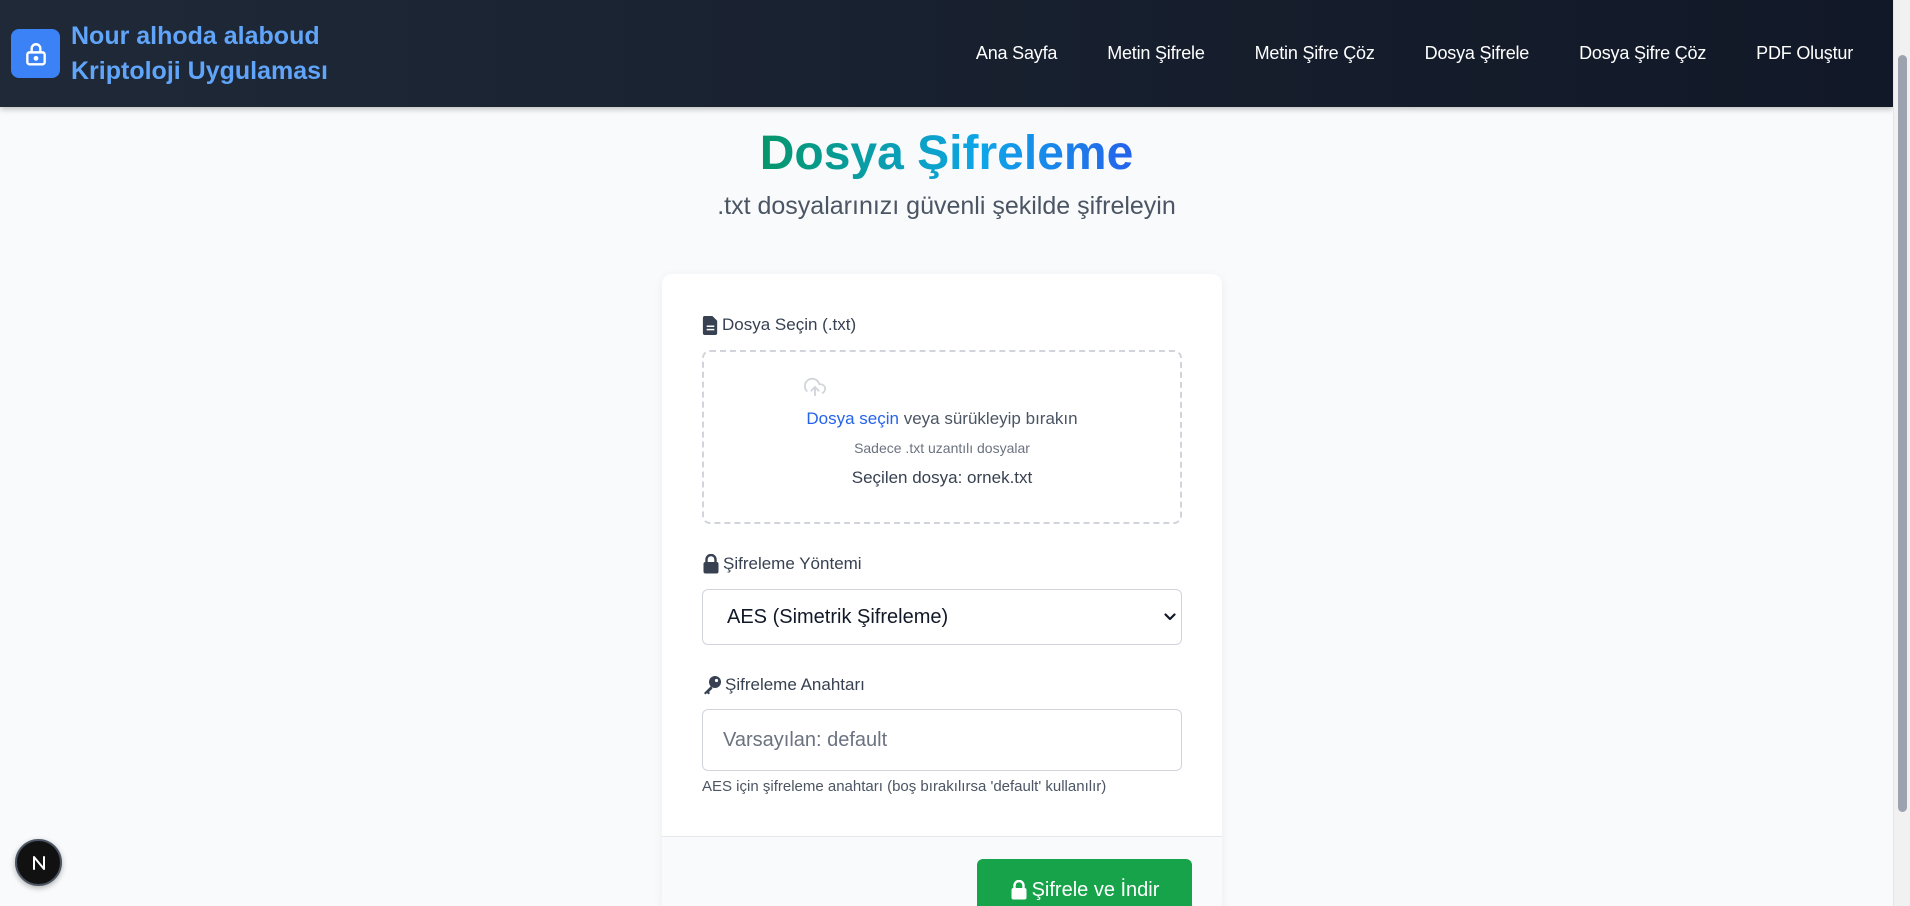 The width and height of the screenshot is (1910, 906). I want to click on brand-name: Nour alhoda alaboud, so click(195, 35).